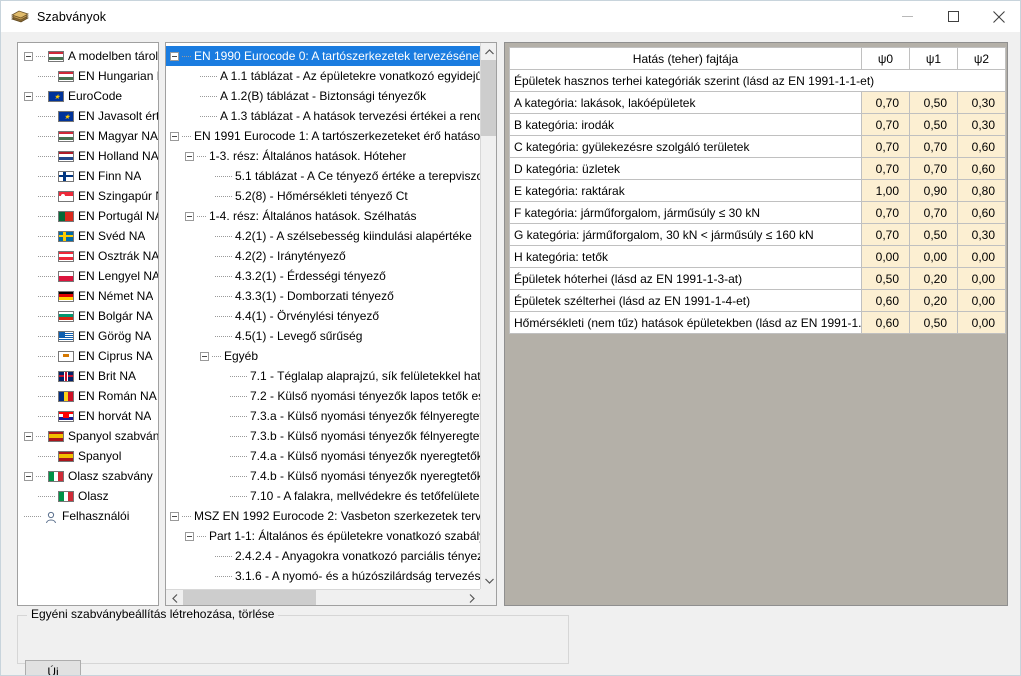 The width and height of the screenshot is (1021, 676). I want to click on detail-tree-vertical-scrollbar, so click(488, 324).